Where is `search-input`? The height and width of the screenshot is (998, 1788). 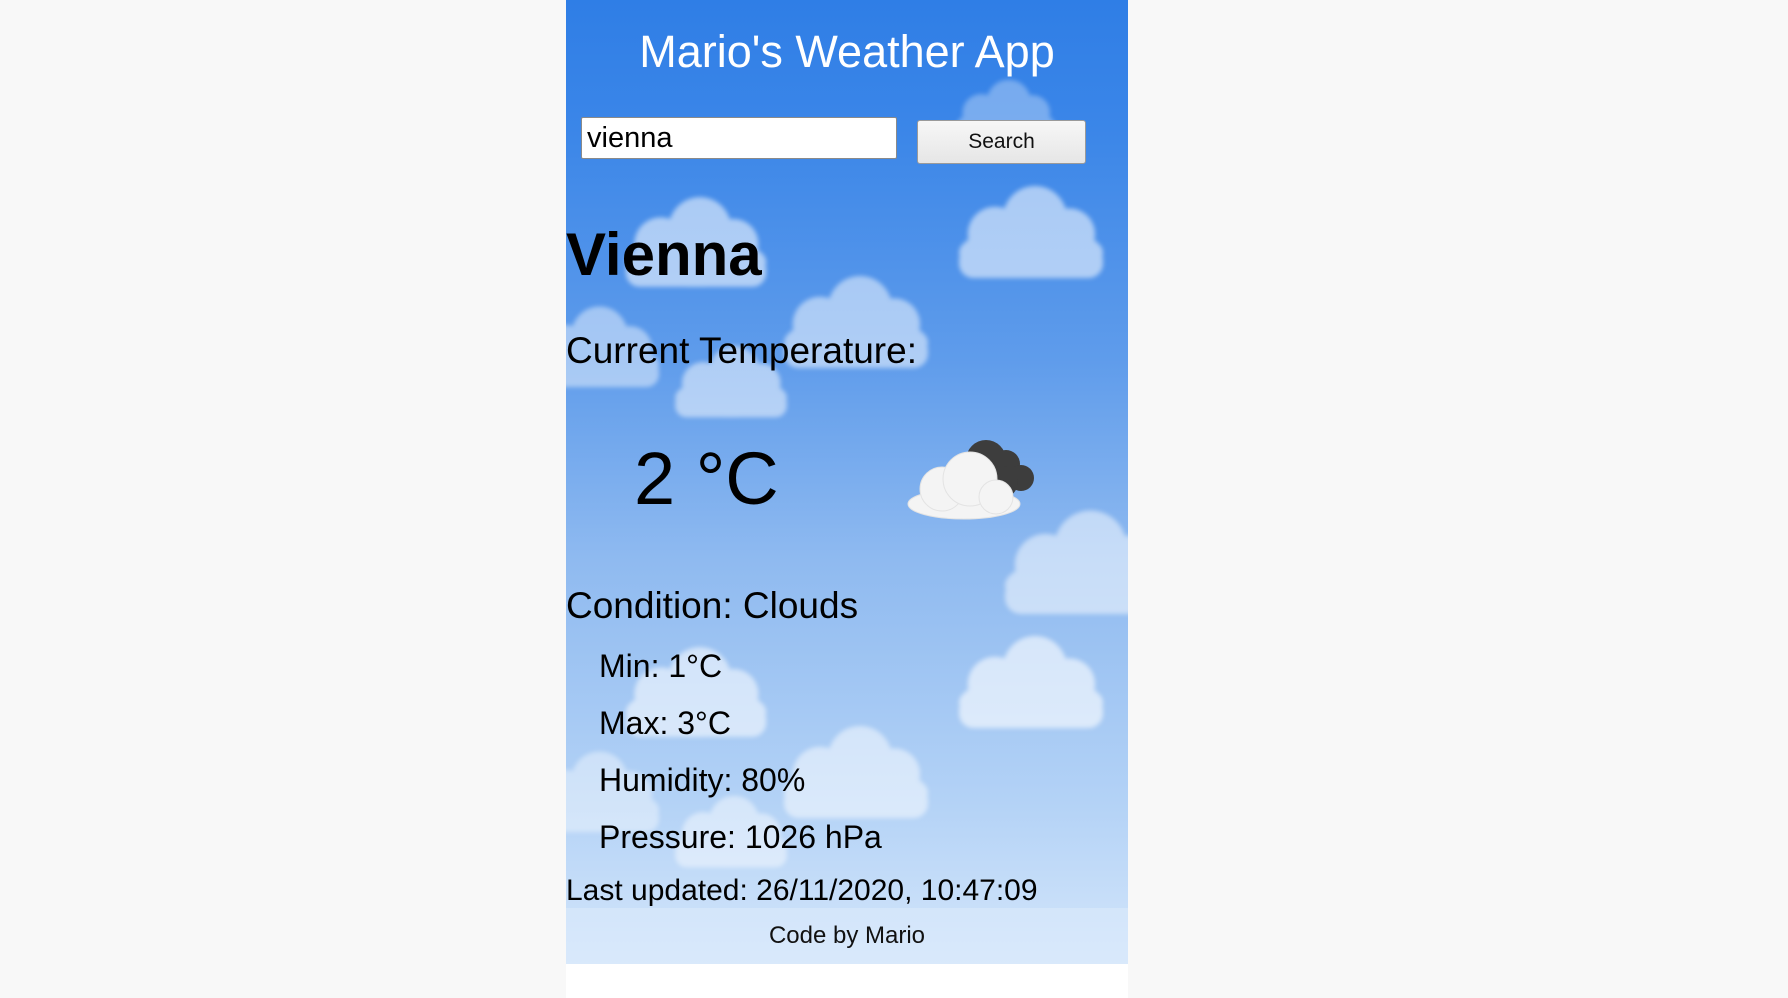
search-input is located at coordinates (739, 138).